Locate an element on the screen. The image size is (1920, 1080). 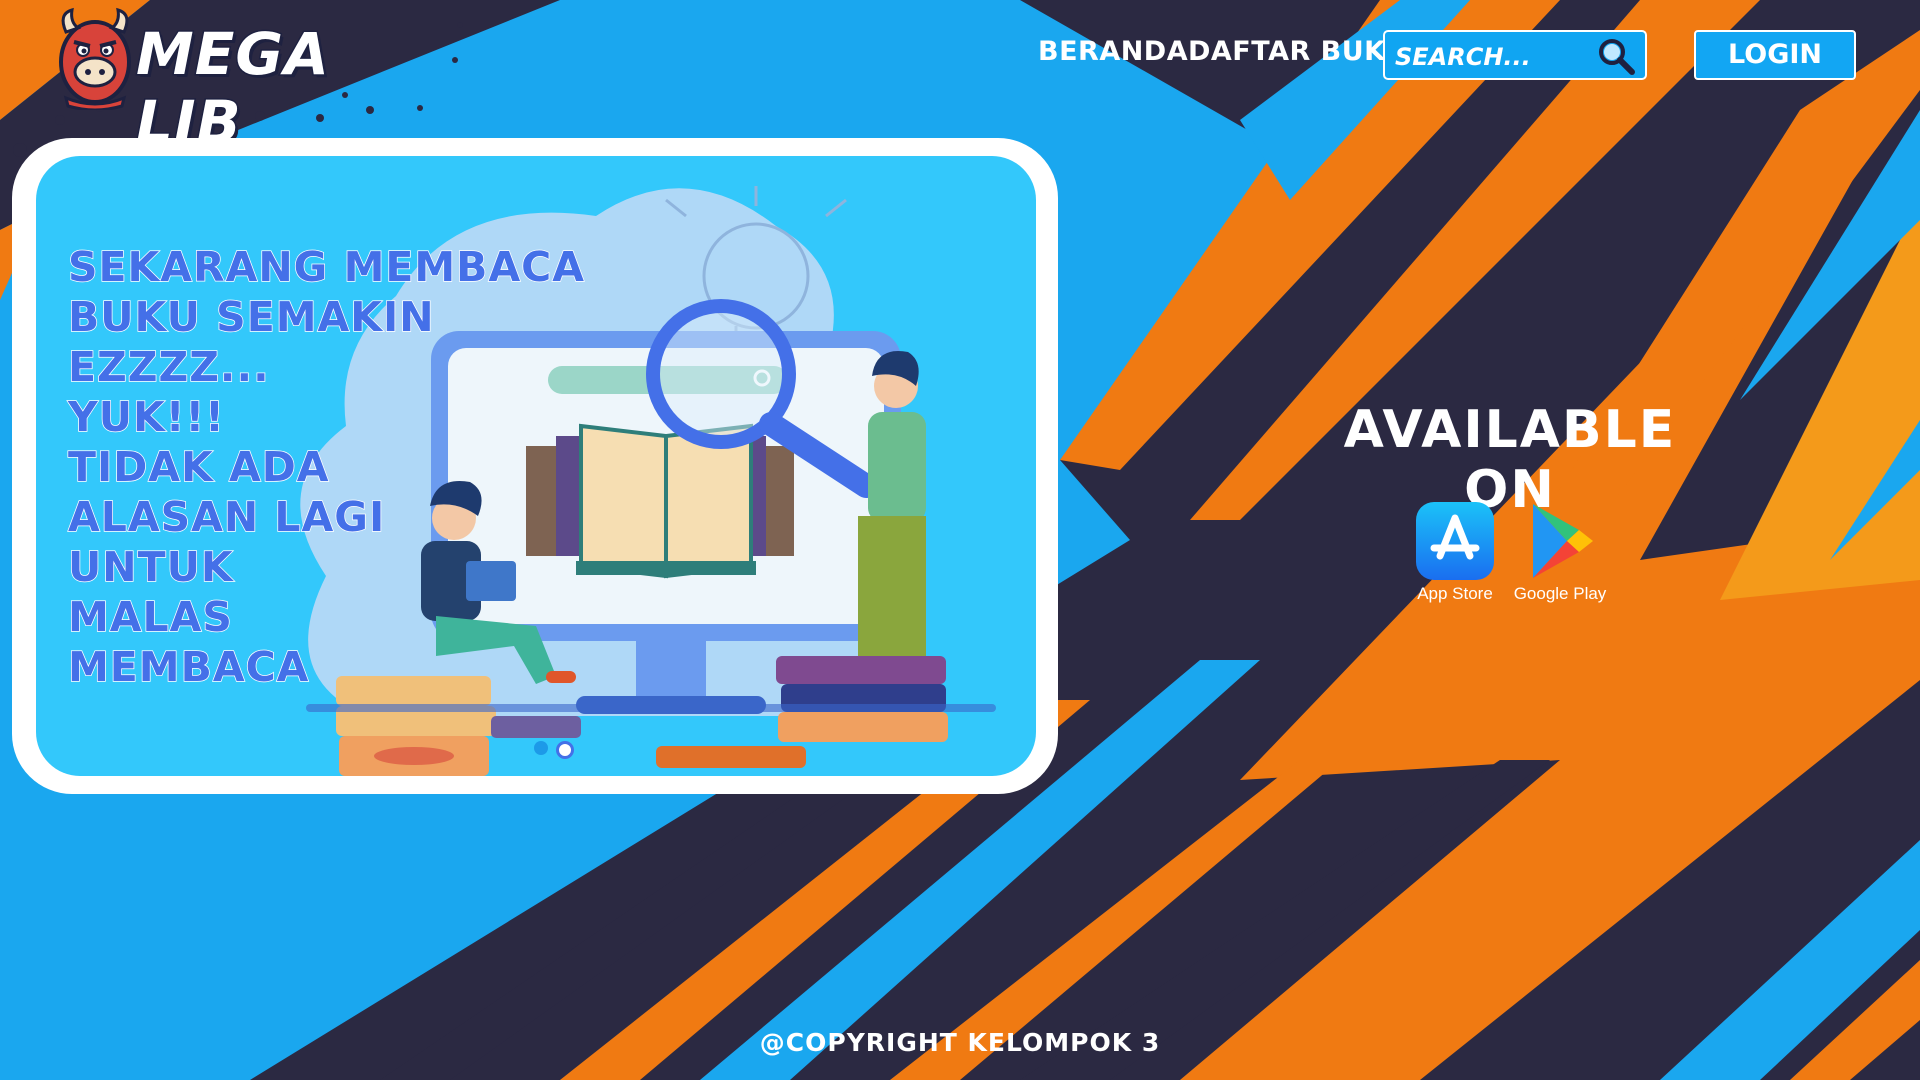
brand-name: MEGA LIB is located at coordinates (233, 88).